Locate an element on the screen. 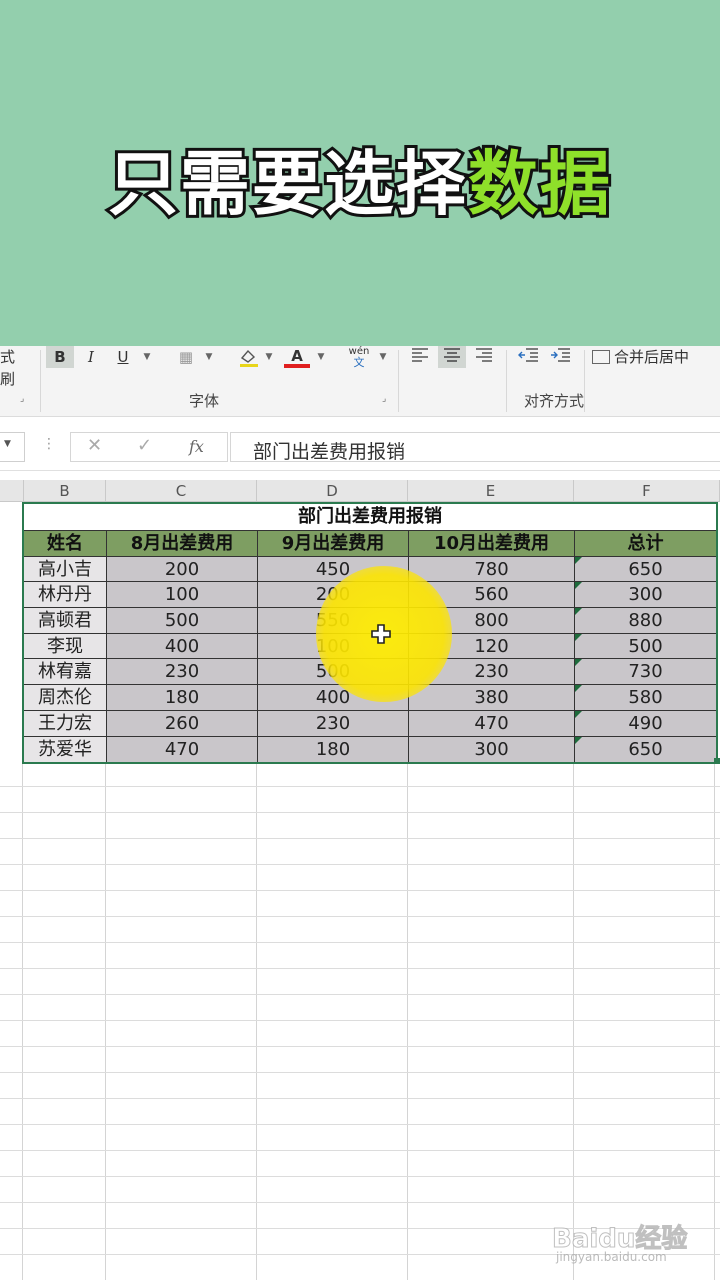 This screenshot has height=1280, width=720. total-value: 730 is located at coordinates (645, 672).